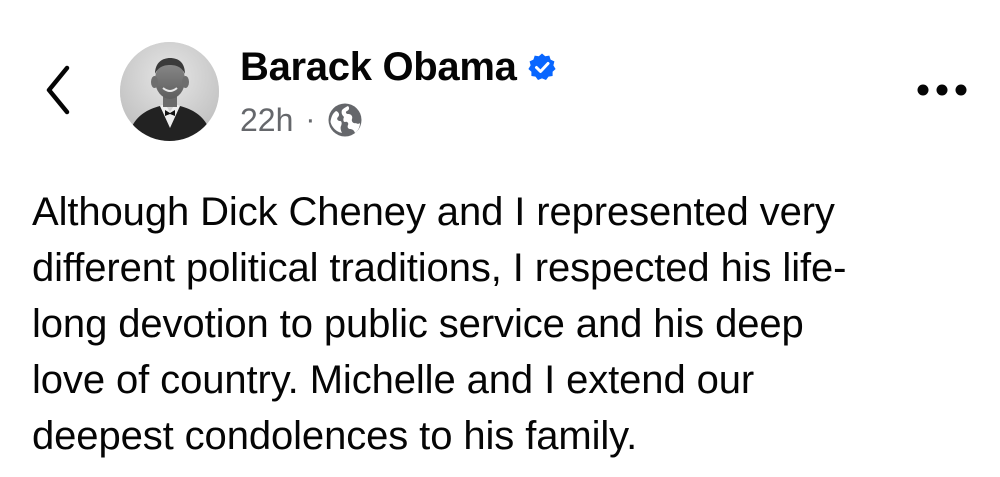 Image resolution: width=1000 pixels, height=477 pixels. What do you see at coordinates (541, 66) in the screenshot?
I see `verified-badge-icon` at bounding box center [541, 66].